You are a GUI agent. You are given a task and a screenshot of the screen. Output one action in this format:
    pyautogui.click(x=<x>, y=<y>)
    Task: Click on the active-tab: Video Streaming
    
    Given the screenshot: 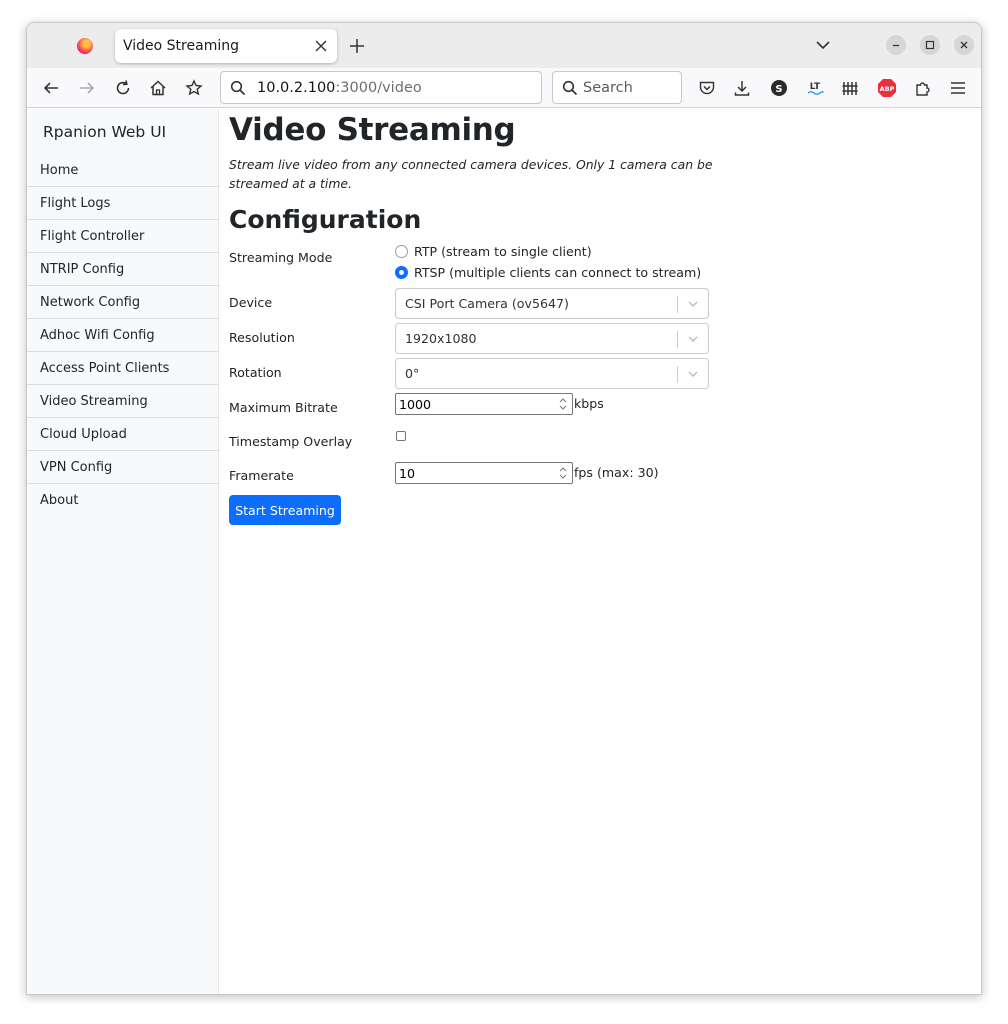 What is the action you would take?
    pyautogui.click(x=226, y=46)
    